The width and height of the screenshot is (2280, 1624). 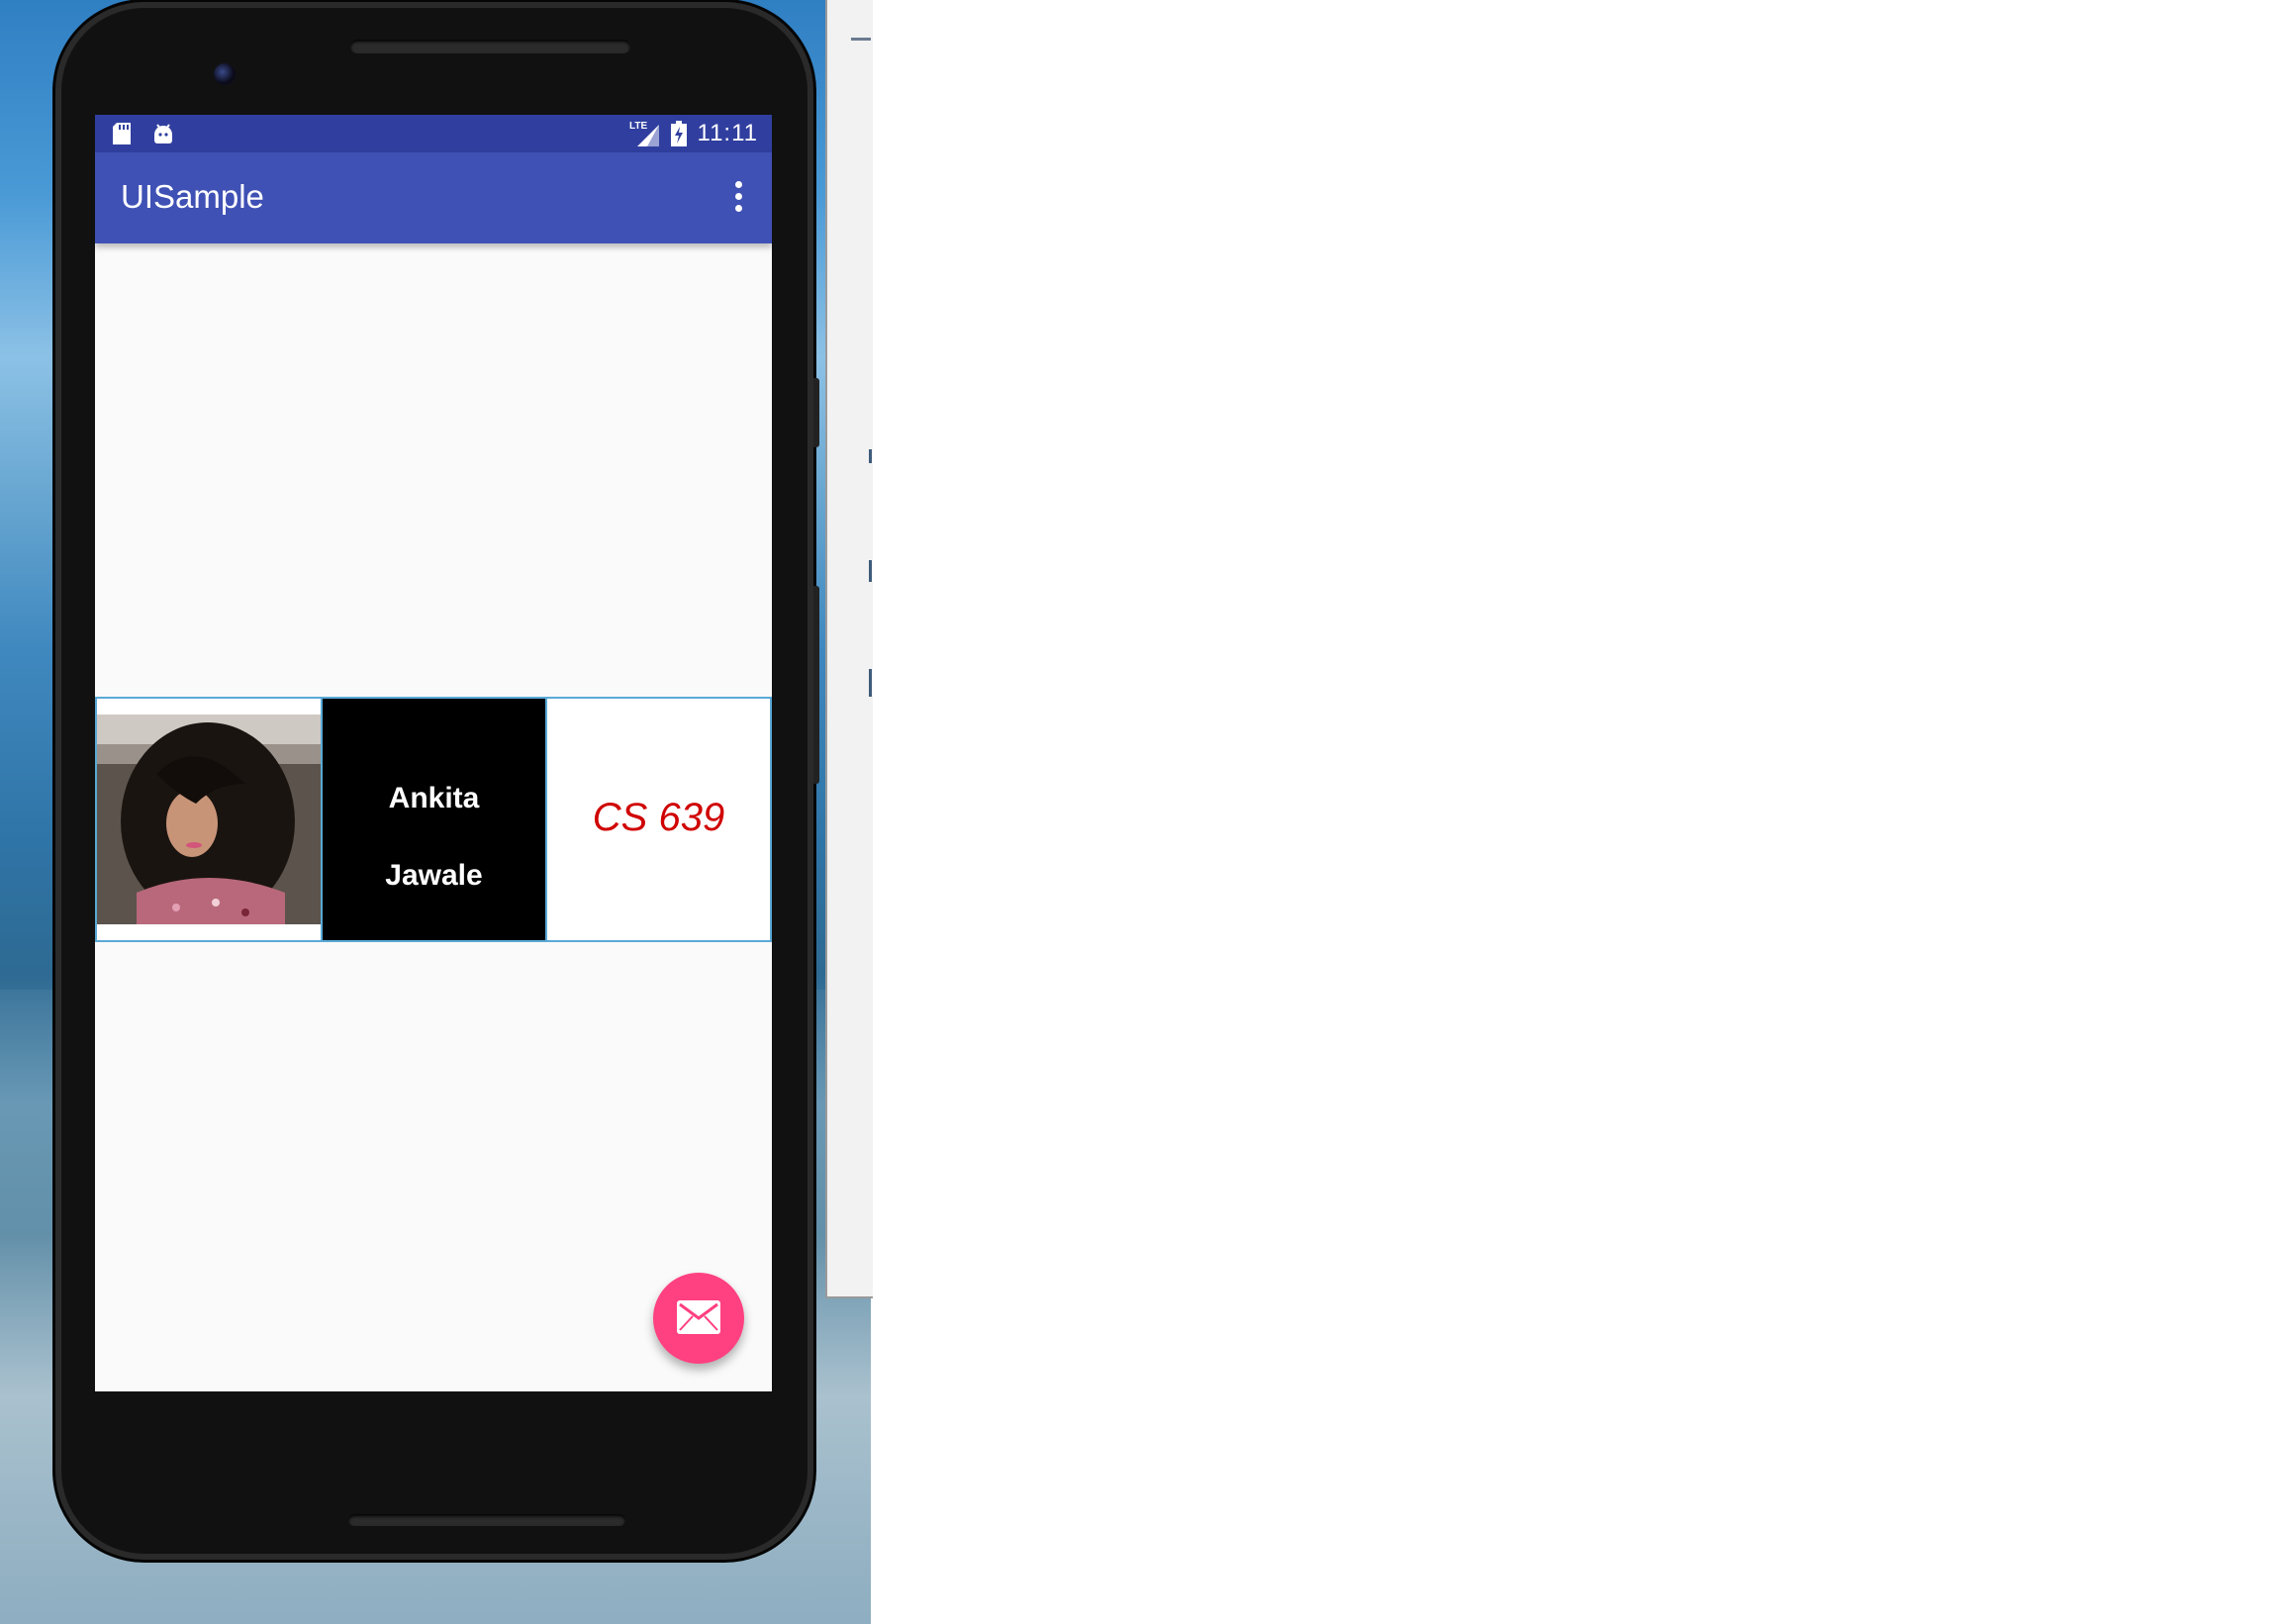 I want to click on sd-card-icon, so click(x=122, y=133).